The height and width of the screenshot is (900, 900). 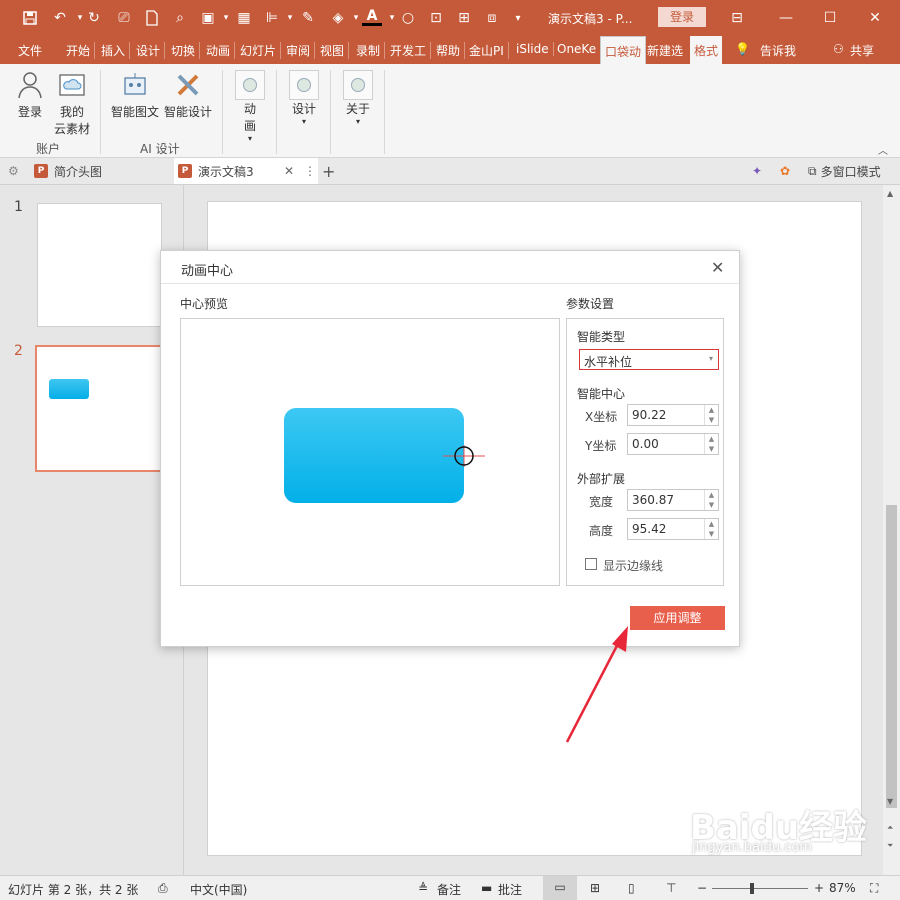 I want to click on eyedropper-icon: ✎, so click(x=308, y=18).